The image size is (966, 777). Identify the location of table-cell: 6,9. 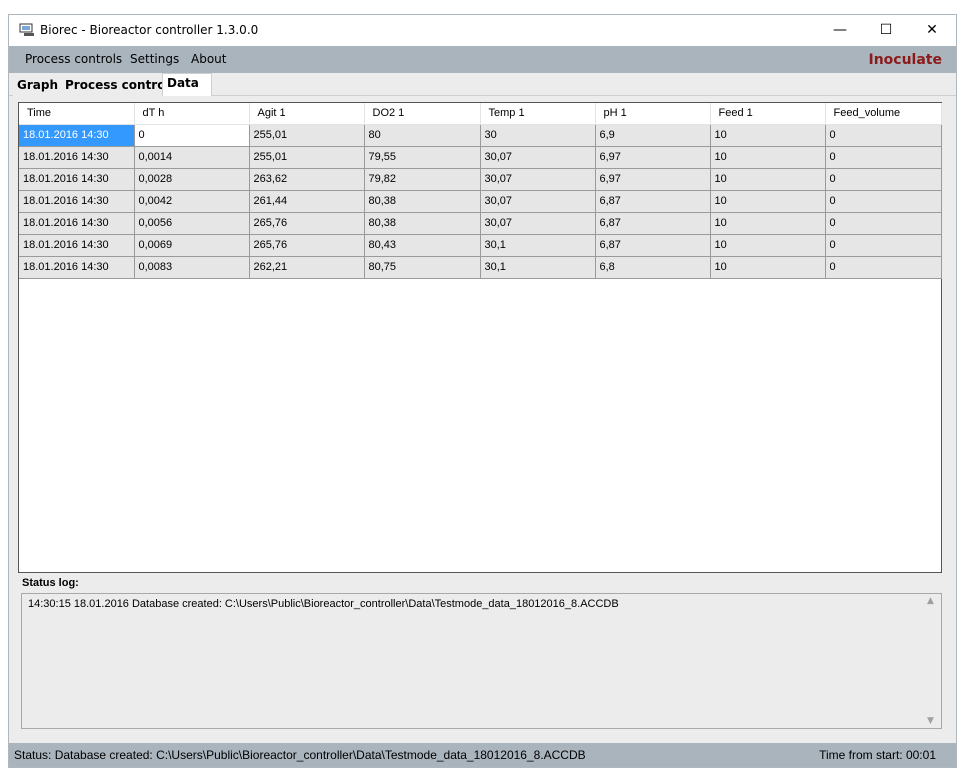
(653, 135).